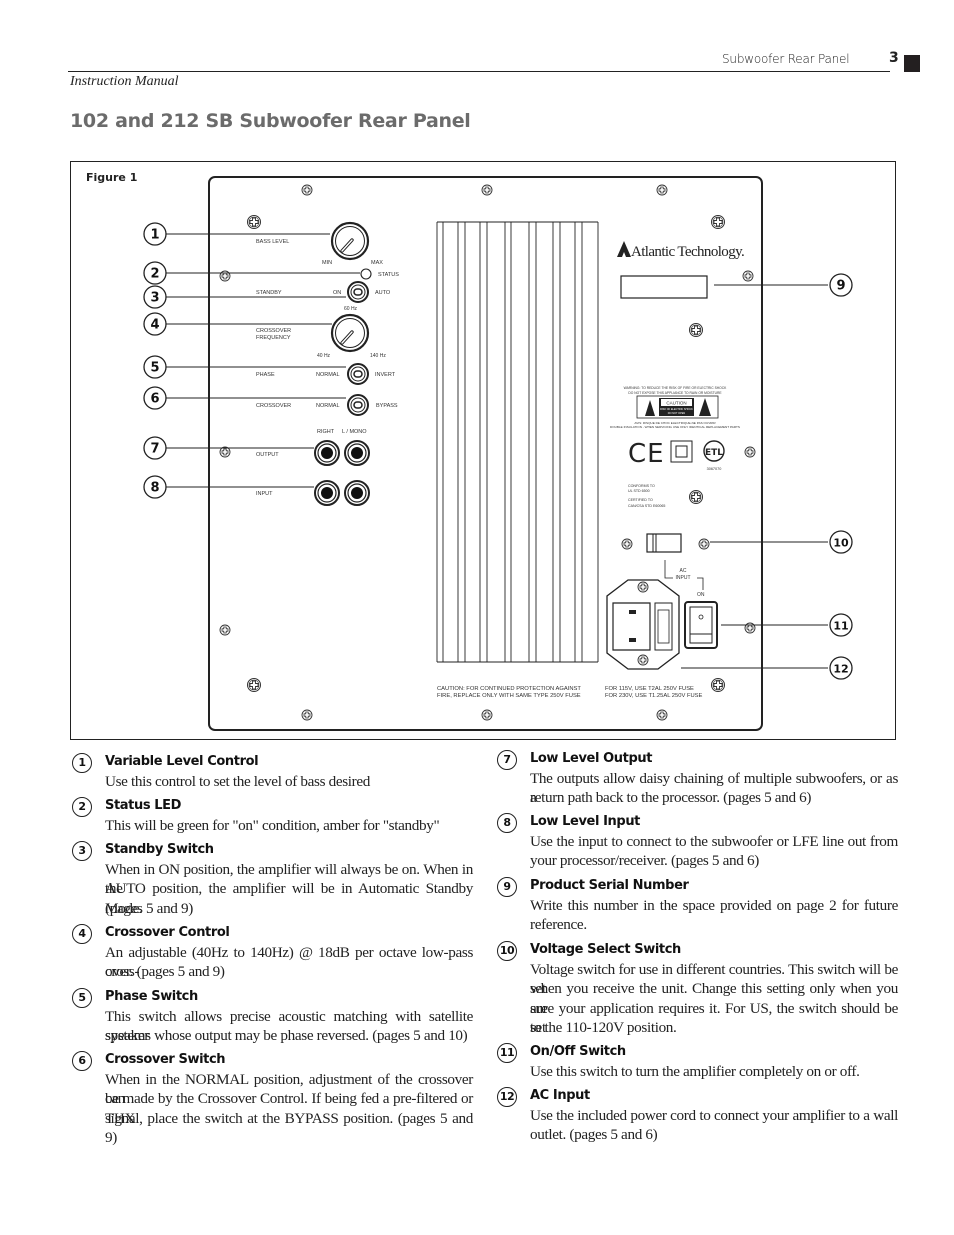 This screenshot has height=1235, width=954. Describe the element at coordinates (273, 338) in the screenshot. I see `crossover-frequency-label-2: FREQUENCY` at that location.